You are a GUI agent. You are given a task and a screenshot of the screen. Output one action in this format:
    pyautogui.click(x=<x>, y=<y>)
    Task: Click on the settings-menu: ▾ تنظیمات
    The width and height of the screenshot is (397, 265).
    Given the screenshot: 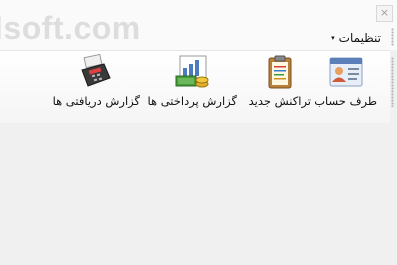 What is the action you would take?
    pyautogui.click(x=356, y=38)
    